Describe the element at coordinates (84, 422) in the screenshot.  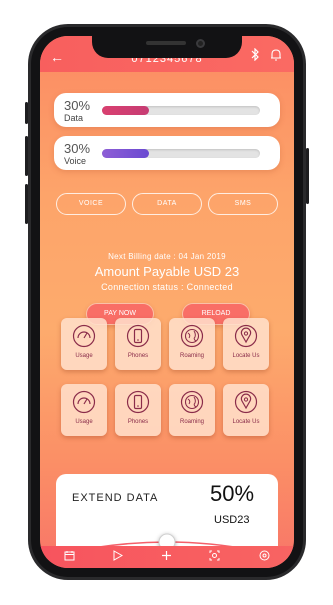
I see `tile-usage-2-label: Usage` at that location.